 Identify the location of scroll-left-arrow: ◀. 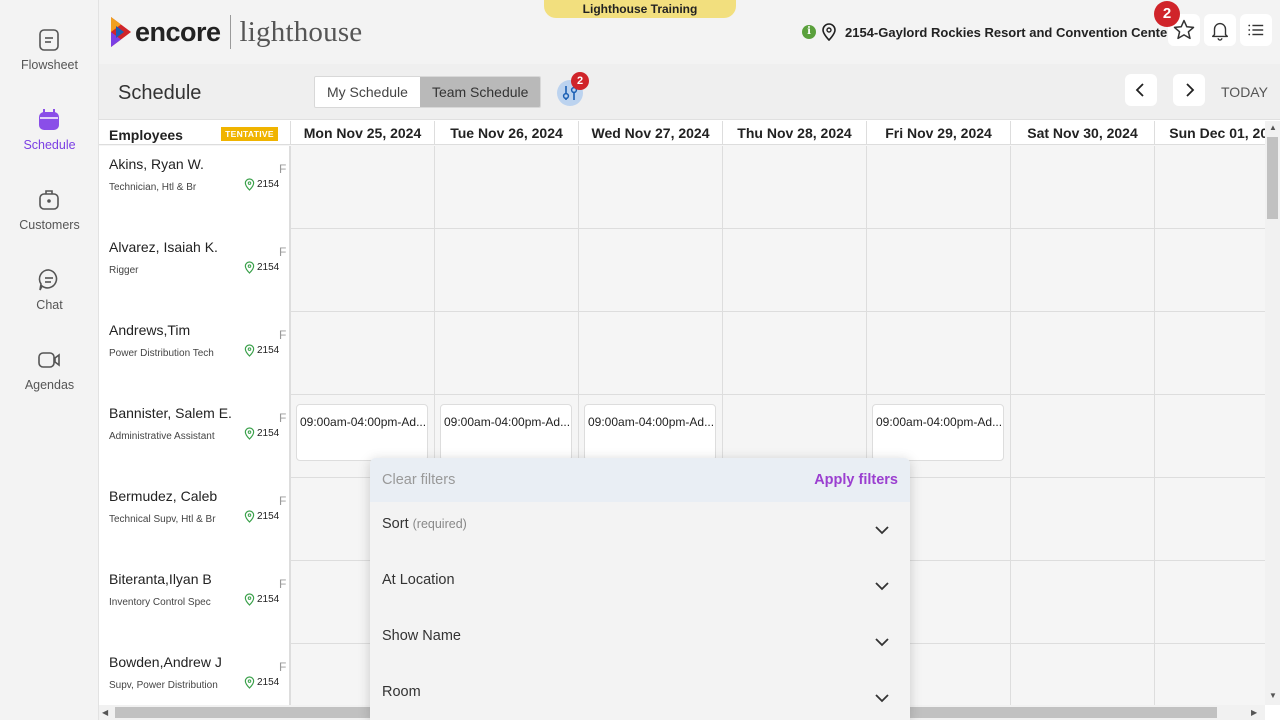
(105, 712).